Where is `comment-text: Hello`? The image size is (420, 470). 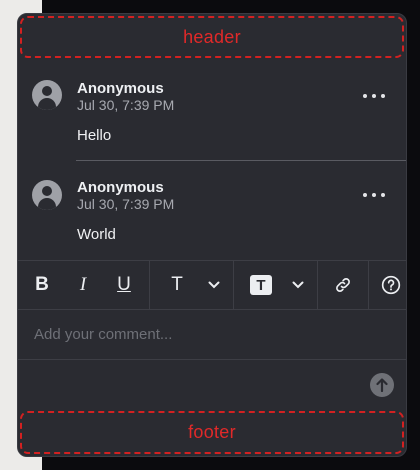 comment-text: Hello is located at coordinates (94, 135).